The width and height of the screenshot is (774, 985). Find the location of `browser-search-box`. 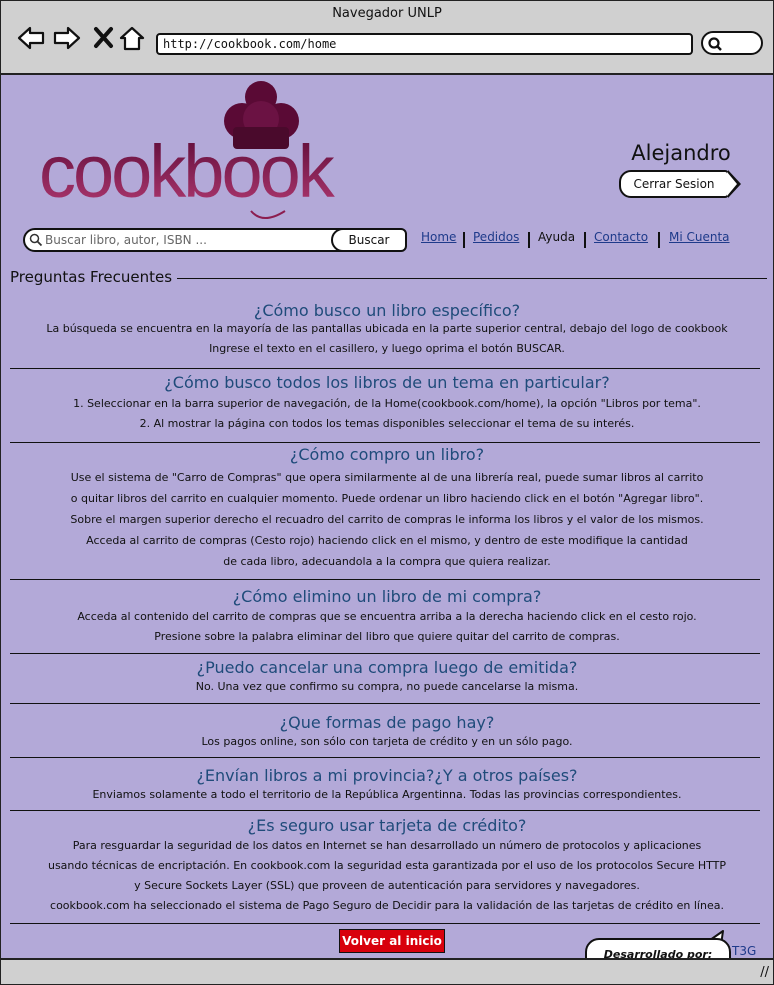

browser-search-box is located at coordinates (732, 43).